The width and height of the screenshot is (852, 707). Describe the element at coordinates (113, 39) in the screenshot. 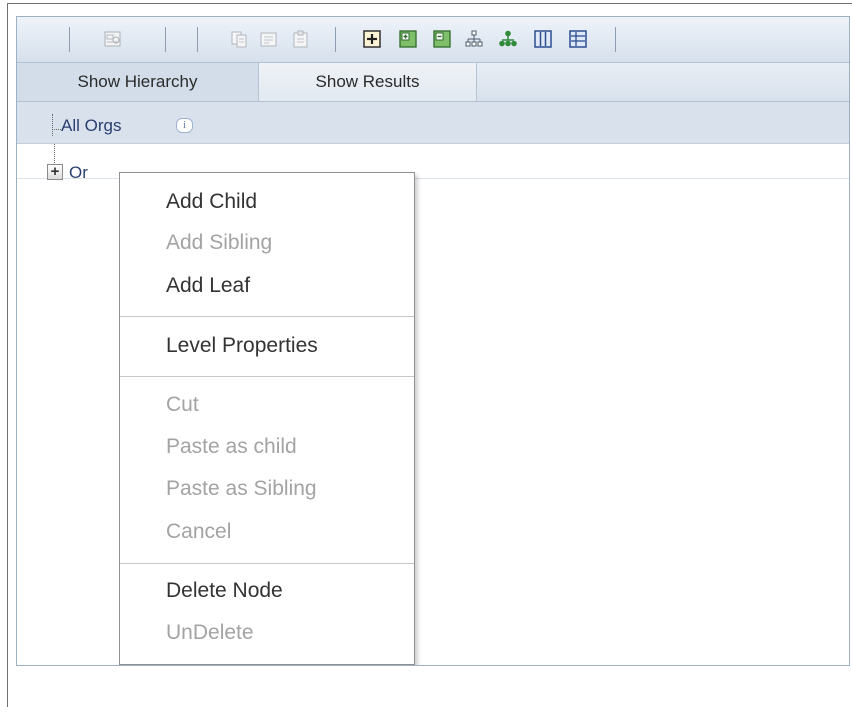

I see `view-details-icon` at that location.